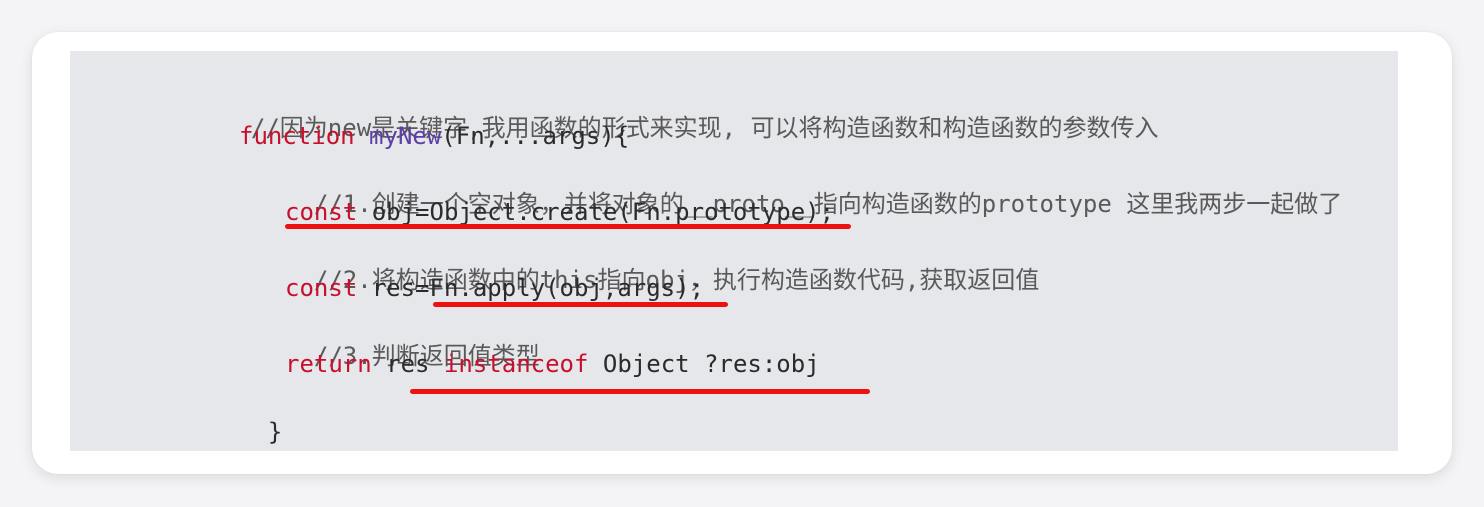 The image size is (1484, 507). What do you see at coordinates (328, 364) in the screenshot?
I see `keyword-return: return` at bounding box center [328, 364].